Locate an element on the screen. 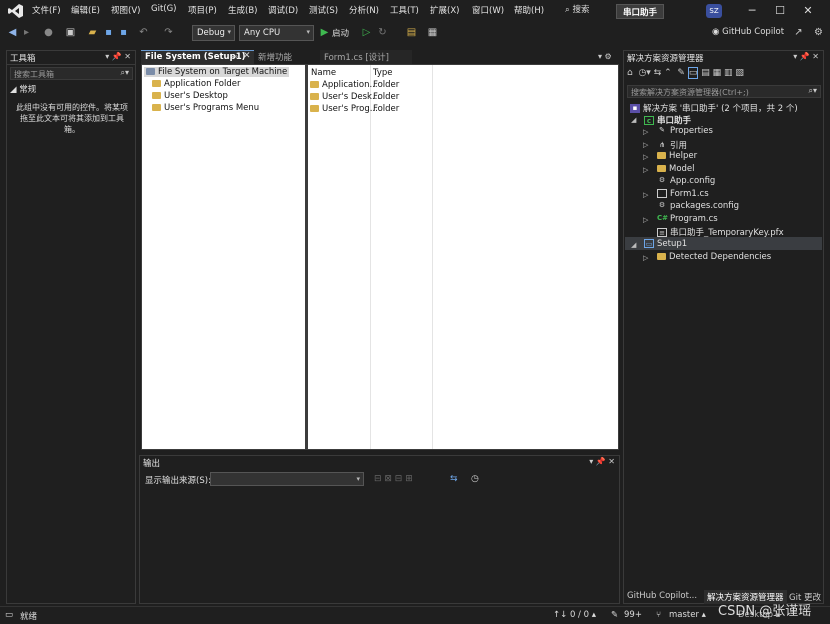  tab-whats-new: 新增功能 is located at coordinates (287, 57).